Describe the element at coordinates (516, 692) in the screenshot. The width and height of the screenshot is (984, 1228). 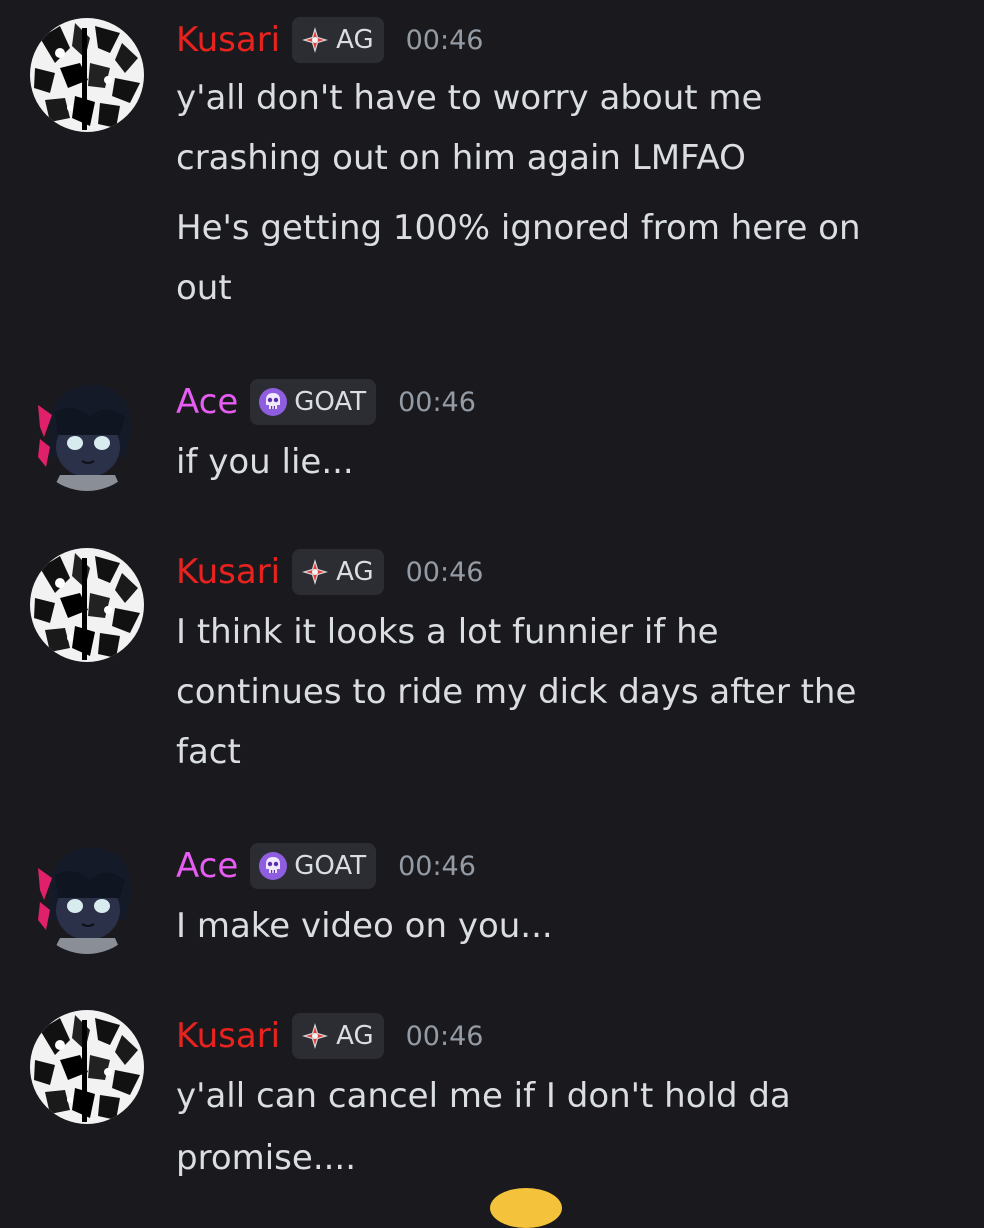
I see `message-text: continues to ride my dick days after the` at that location.